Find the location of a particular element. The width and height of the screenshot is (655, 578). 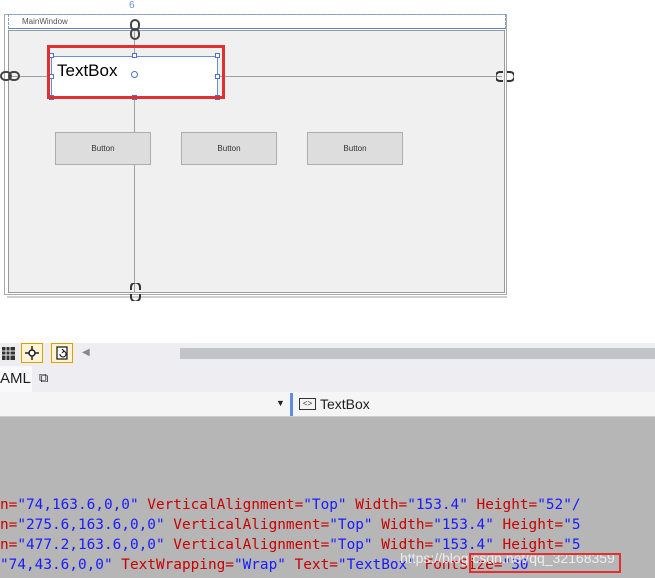

editor-tab-row is located at coordinates (327, 378).